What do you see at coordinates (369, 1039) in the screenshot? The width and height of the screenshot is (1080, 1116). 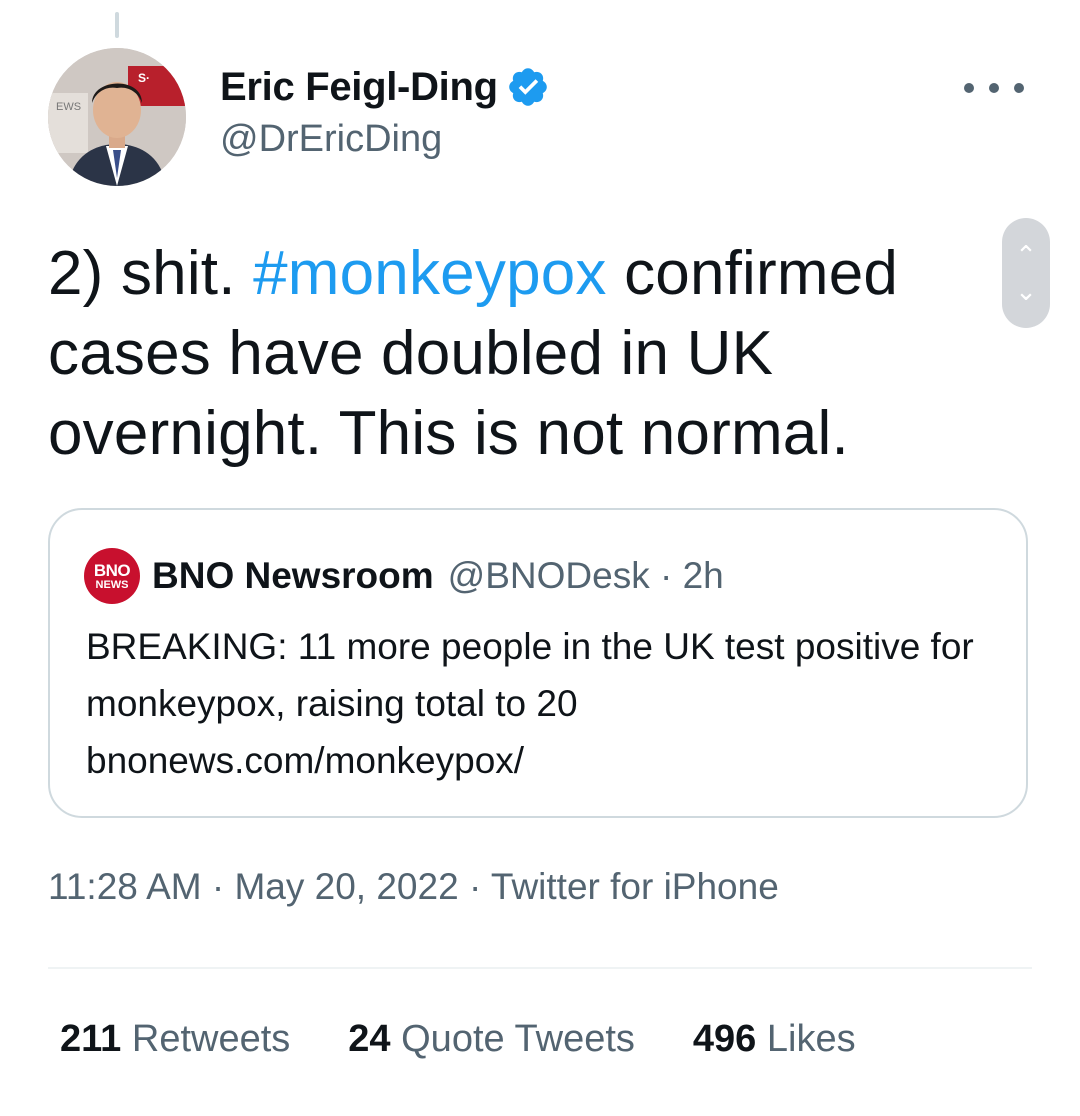 I see `stat-number: 24` at bounding box center [369, 1039].